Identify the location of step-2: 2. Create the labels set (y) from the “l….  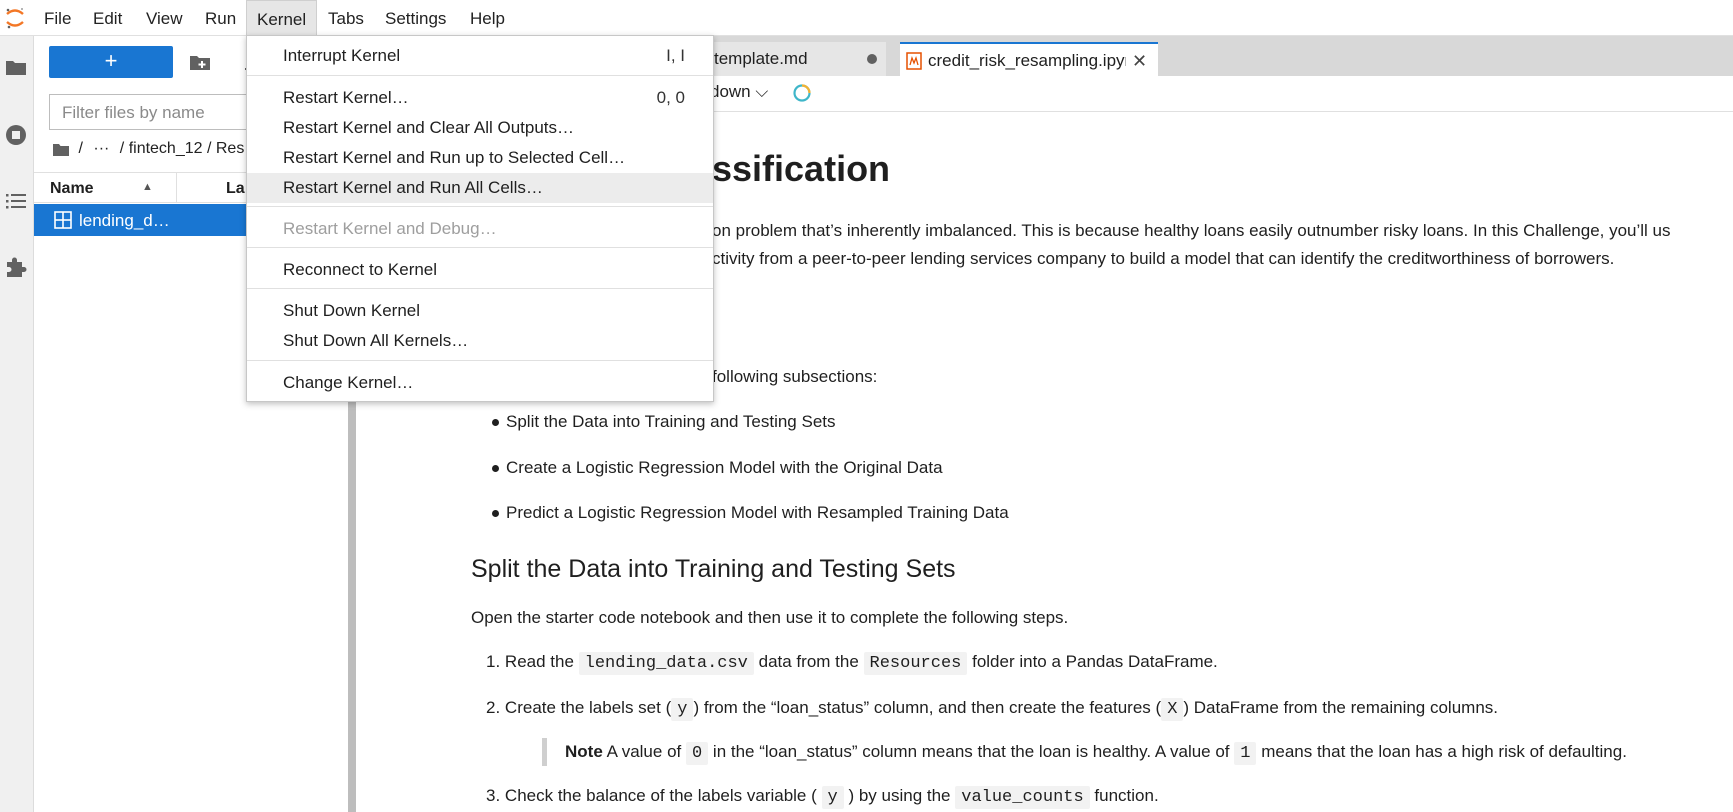
(992, 709).